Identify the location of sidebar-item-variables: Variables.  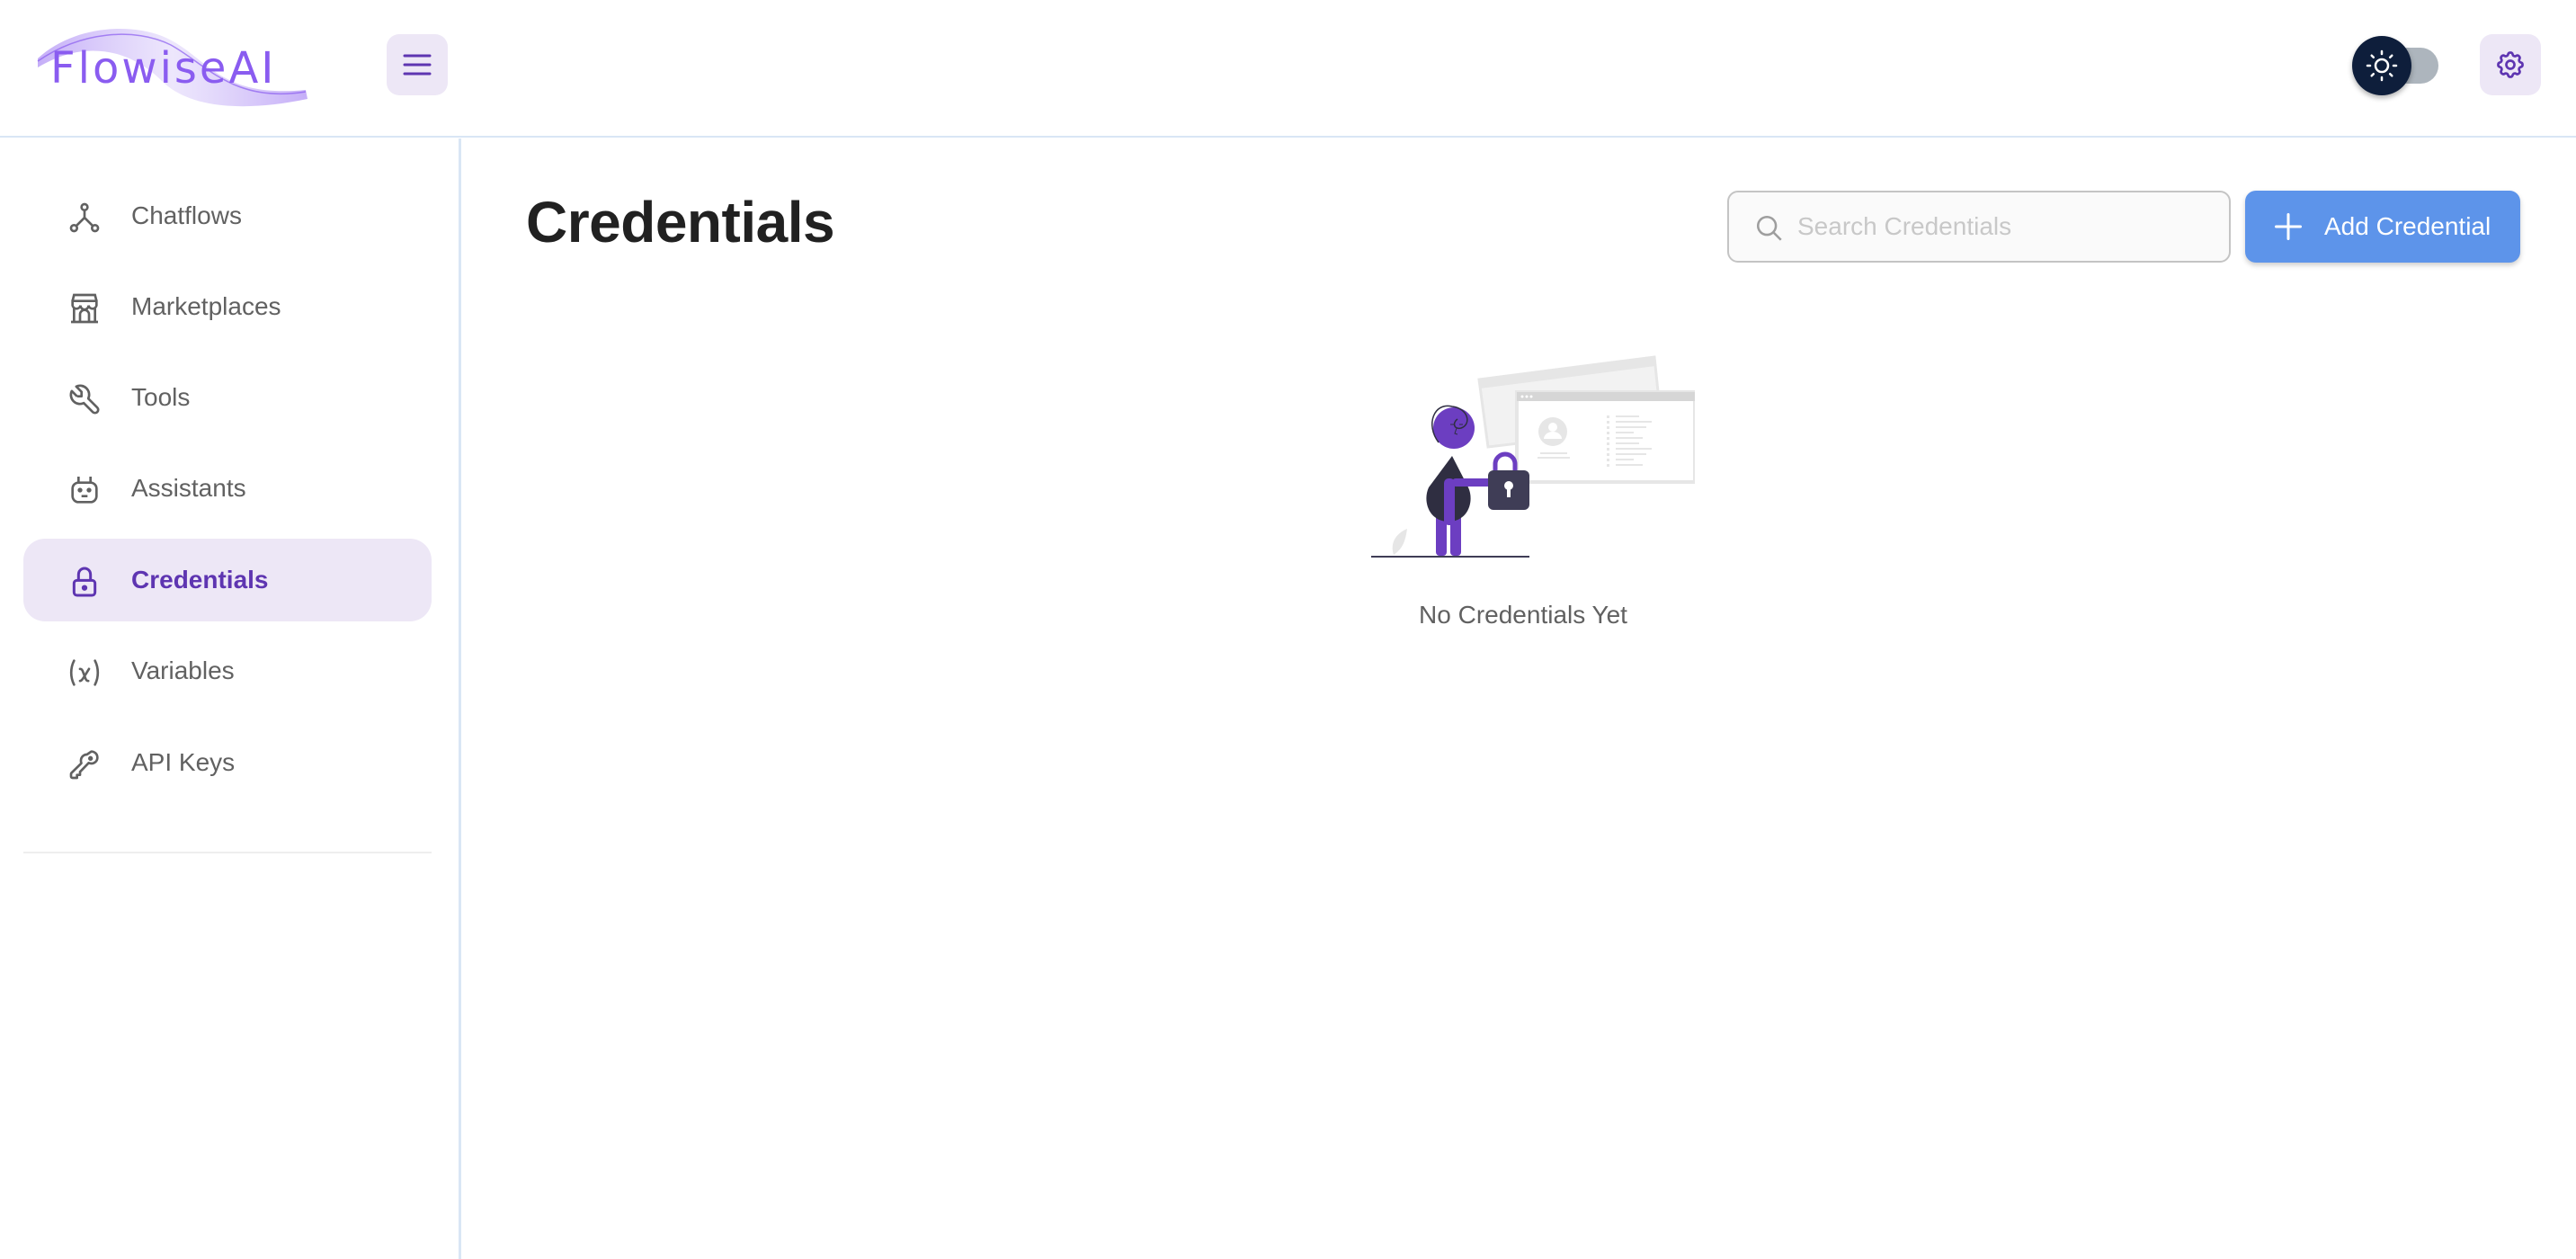
(228, 671).